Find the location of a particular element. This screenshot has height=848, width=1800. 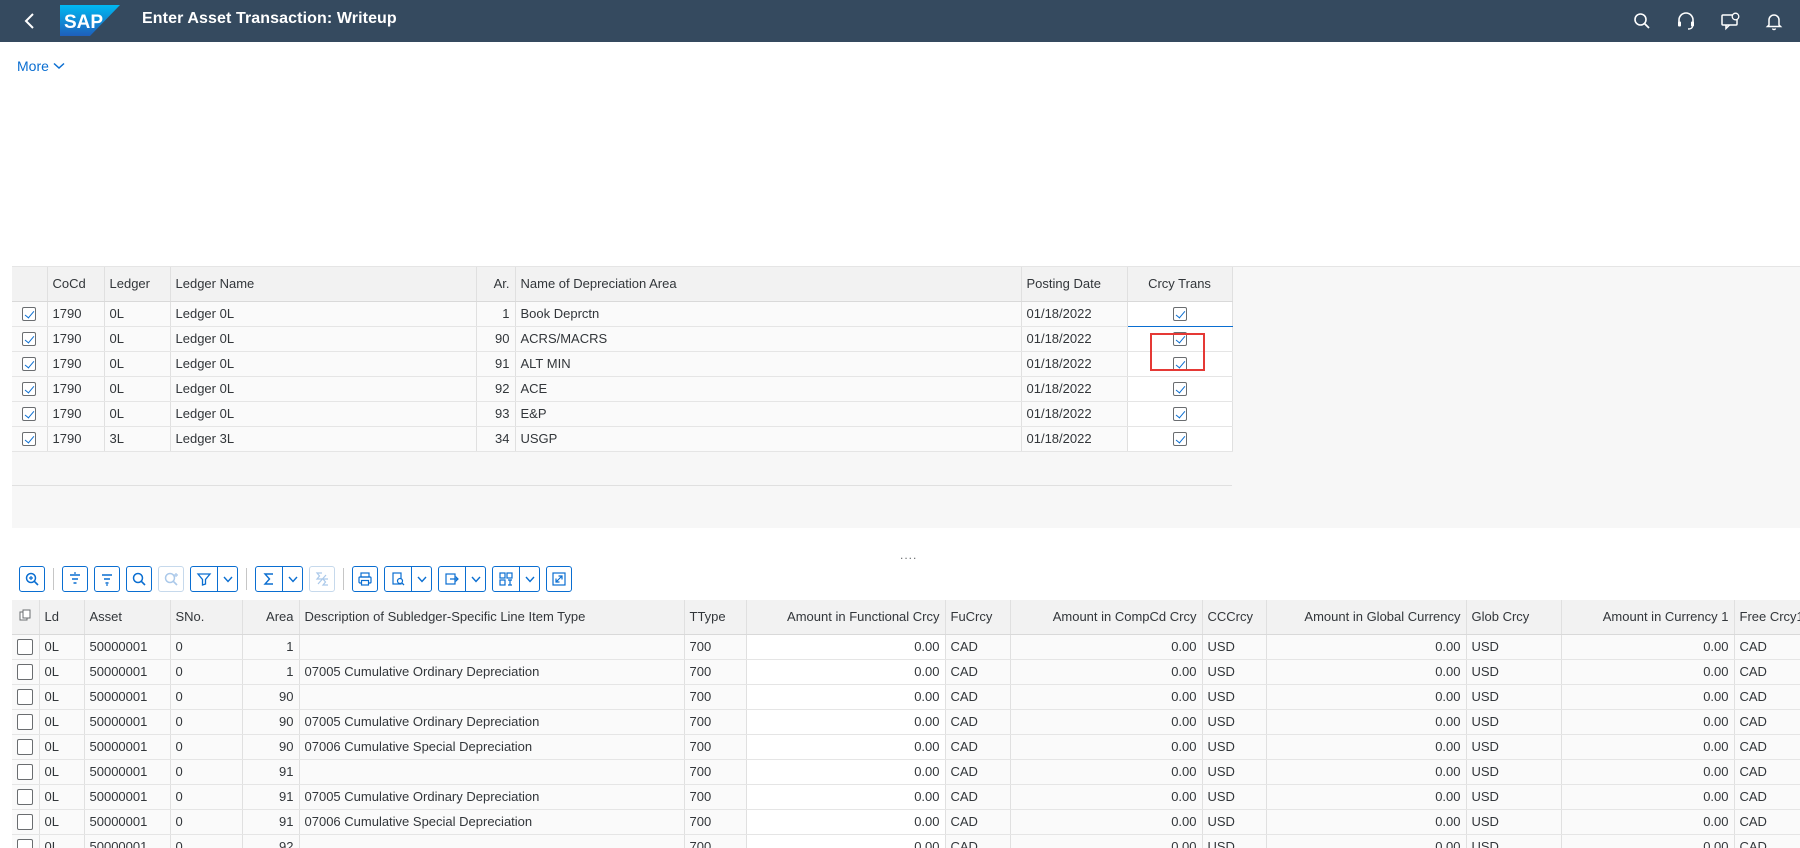

export-menu-button is located at coordinates (462, 579).